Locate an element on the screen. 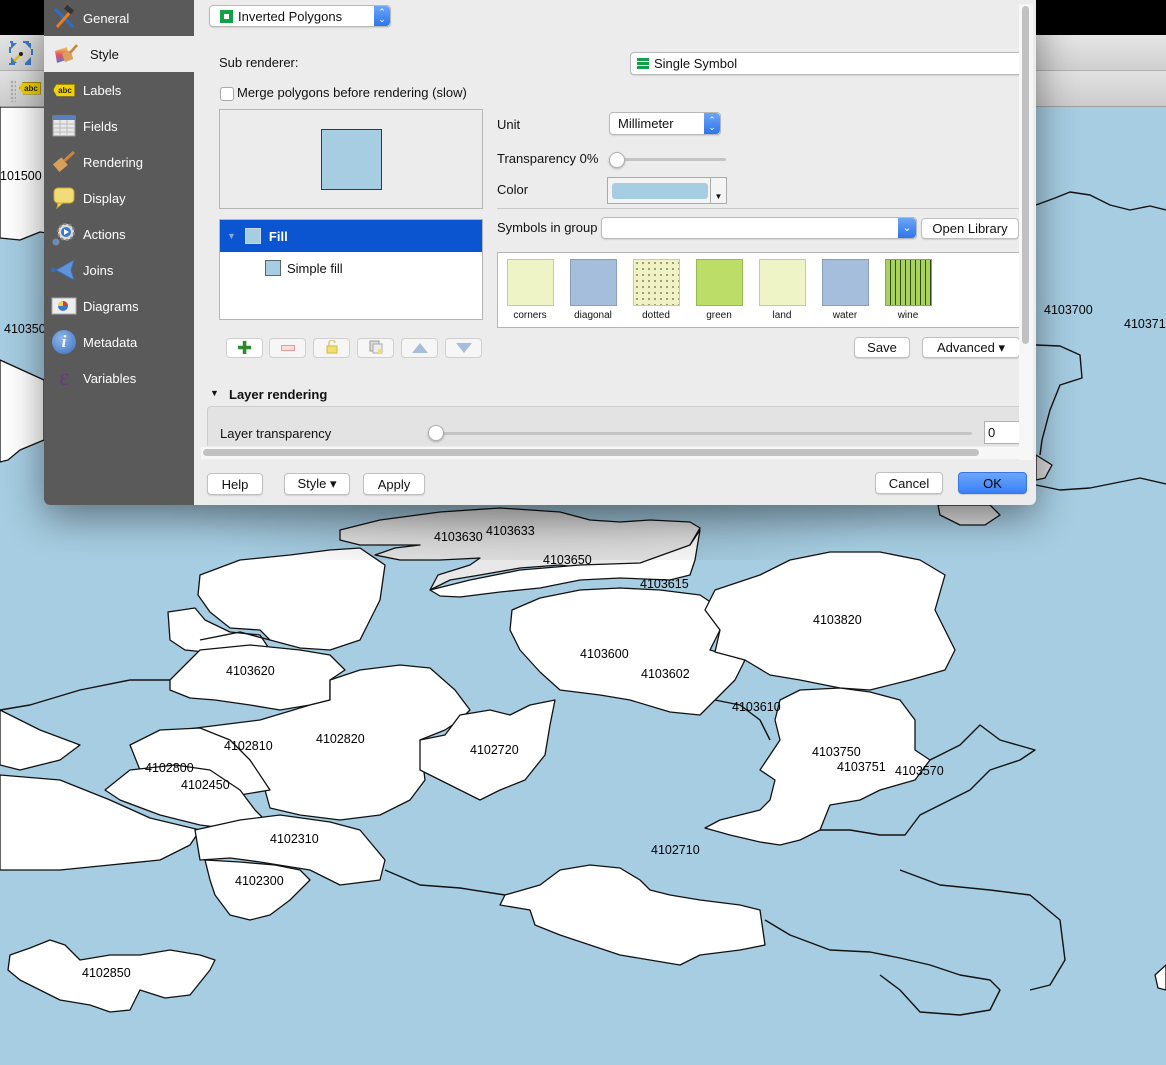 The height and width of the screenshot is (1065, 1166). map-label: 4103630 is located at coordinates (458, 537).